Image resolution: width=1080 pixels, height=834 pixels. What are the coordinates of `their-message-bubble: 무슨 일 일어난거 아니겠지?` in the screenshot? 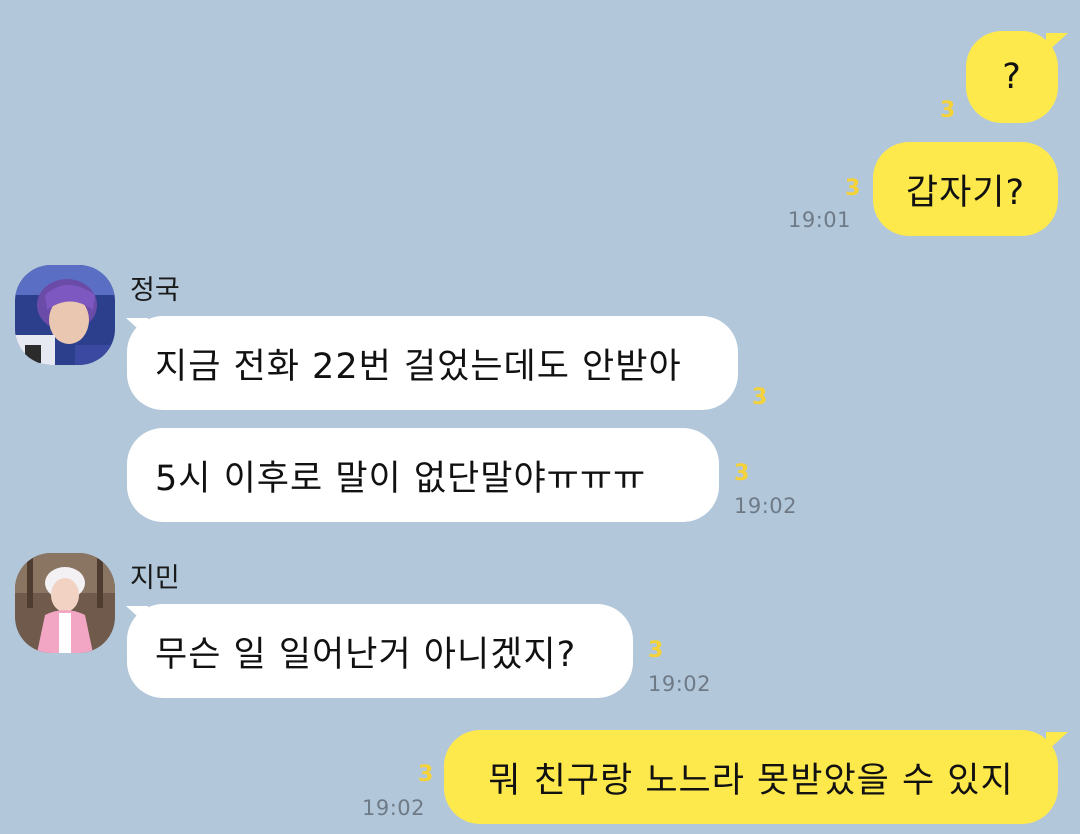 It's located at (380, 651).